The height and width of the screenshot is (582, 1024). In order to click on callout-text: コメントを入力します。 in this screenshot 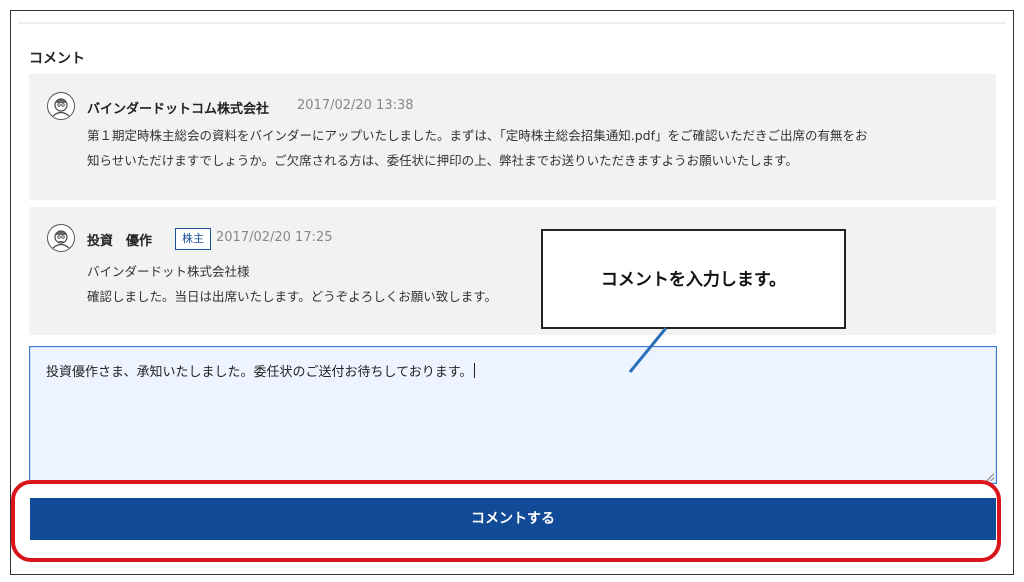, I will do `click(693, 280)`.